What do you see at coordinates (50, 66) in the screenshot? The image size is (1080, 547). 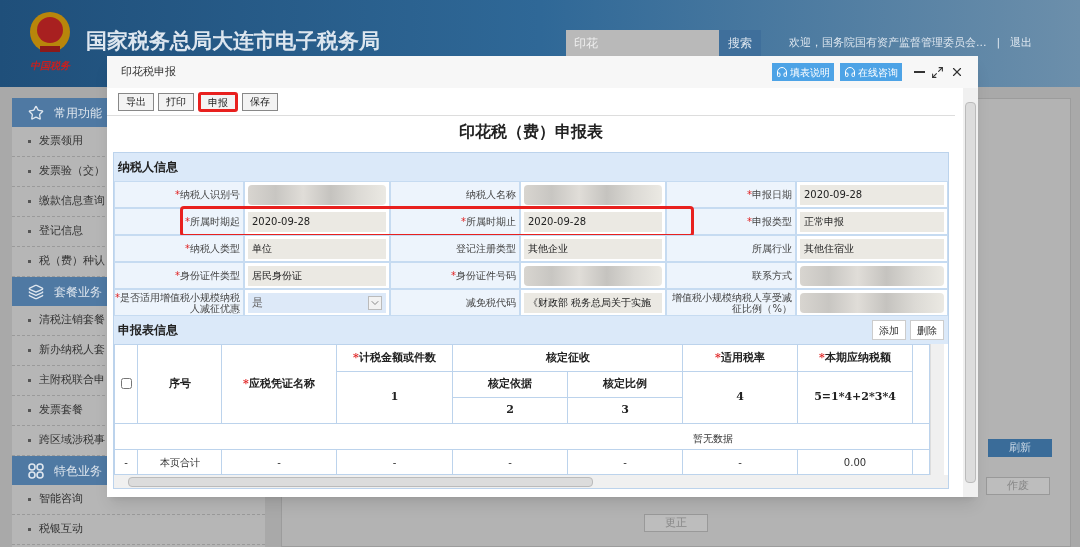 I see `logo-caption: 中国税务` at bounding box center [50, 66].